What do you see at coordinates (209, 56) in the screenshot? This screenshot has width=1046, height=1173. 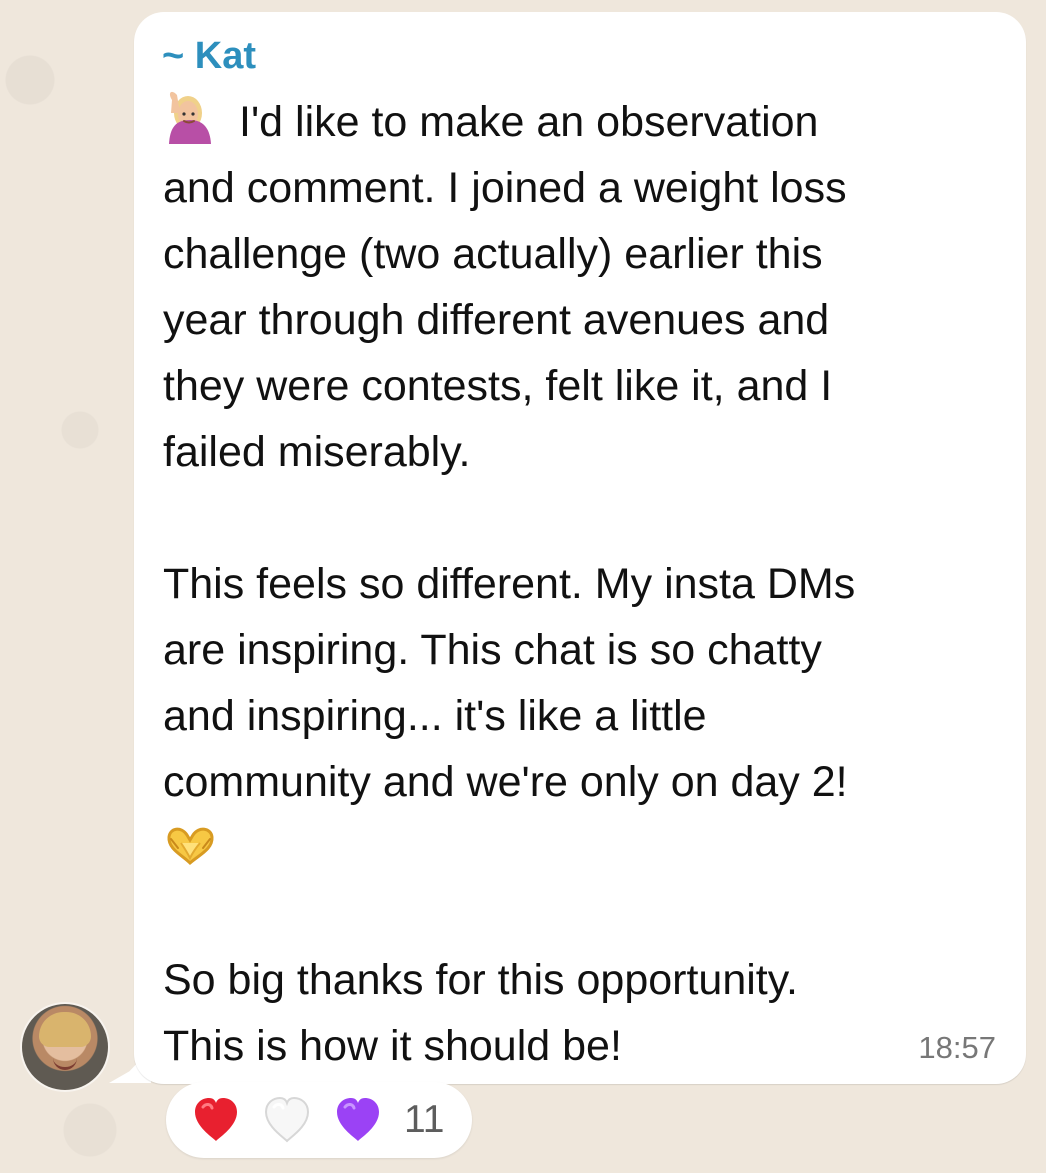 I see `sender-name: ~ Kat` at bounding box center [209, 56].